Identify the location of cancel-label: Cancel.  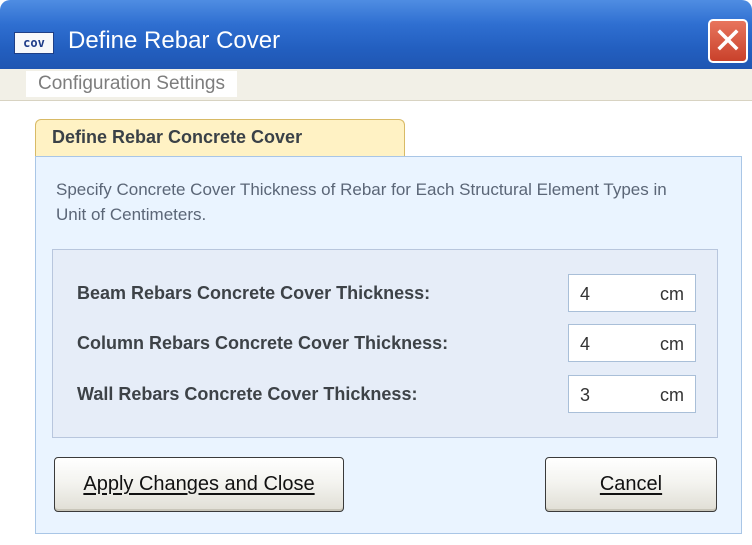
(631, 484).